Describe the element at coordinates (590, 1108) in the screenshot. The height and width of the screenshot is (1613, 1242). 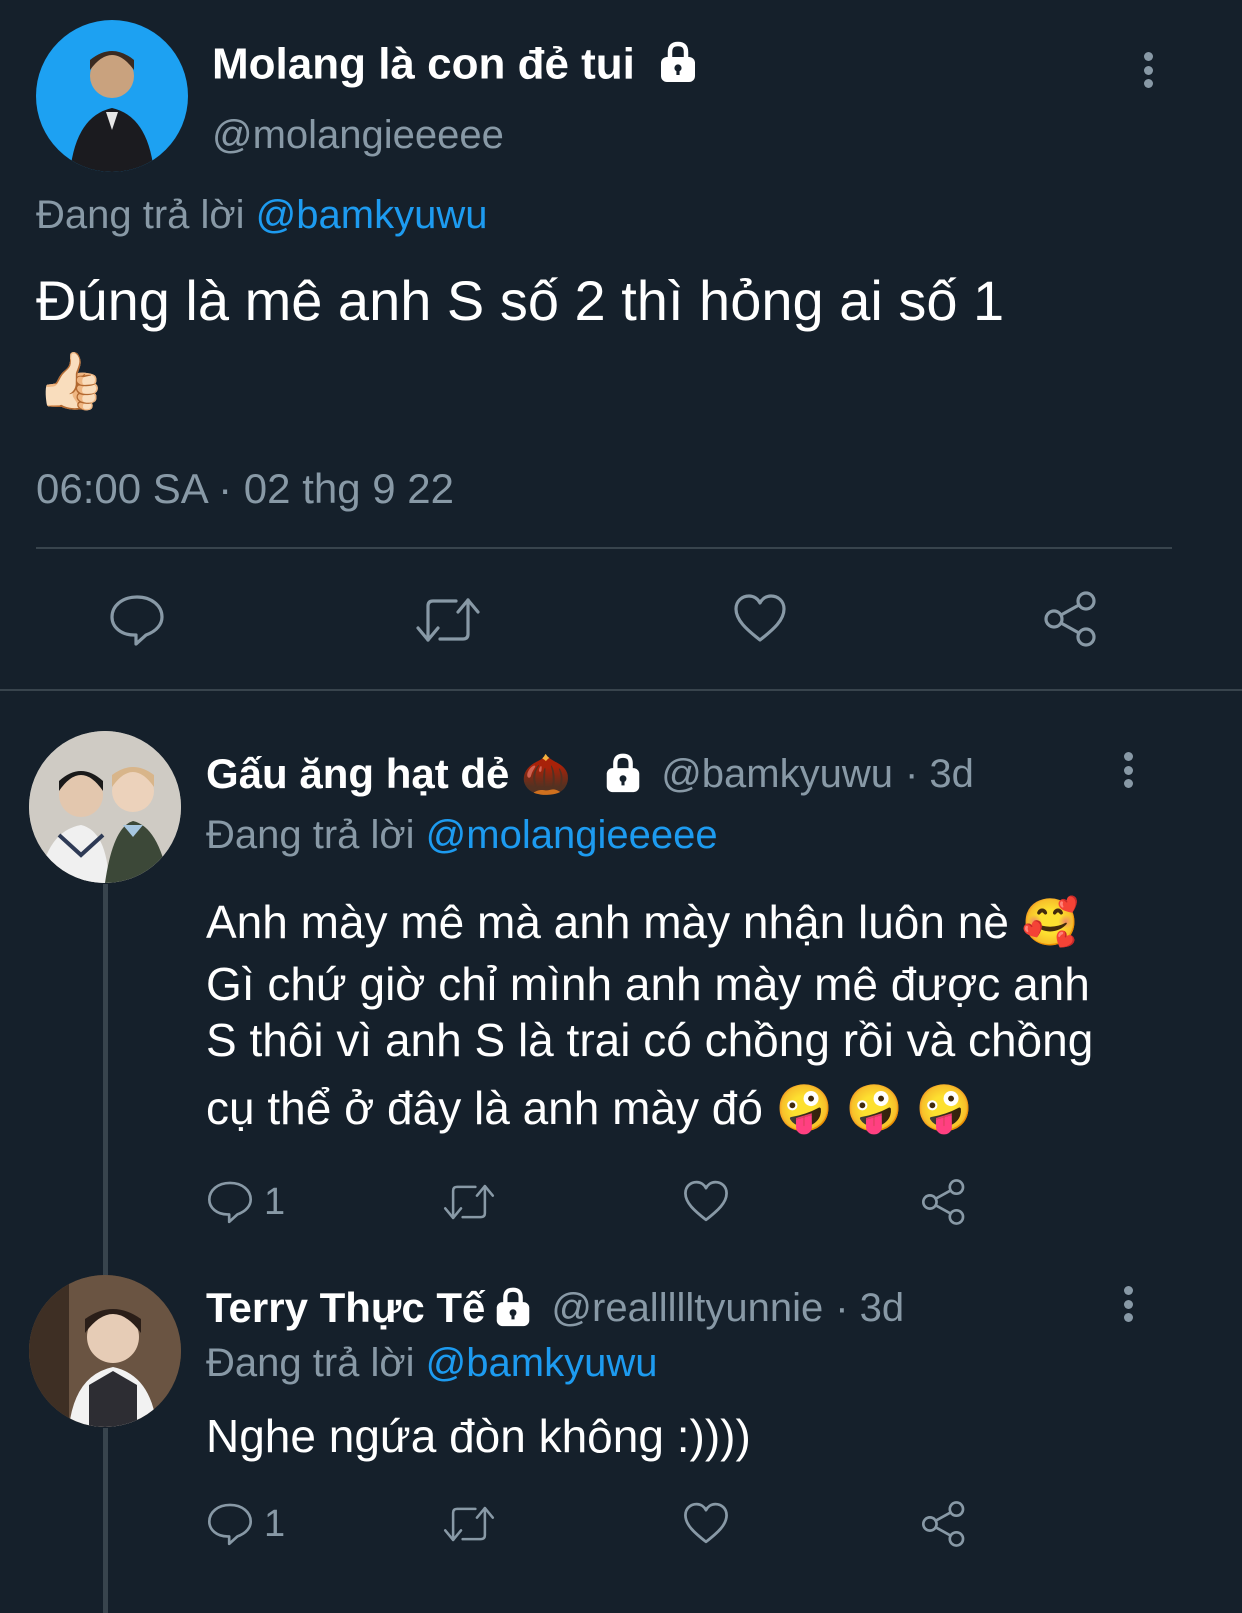
I see `reply-text-line: cụ thể ở đây là anh mày đó 🤪 🤪 🤪` at that location.